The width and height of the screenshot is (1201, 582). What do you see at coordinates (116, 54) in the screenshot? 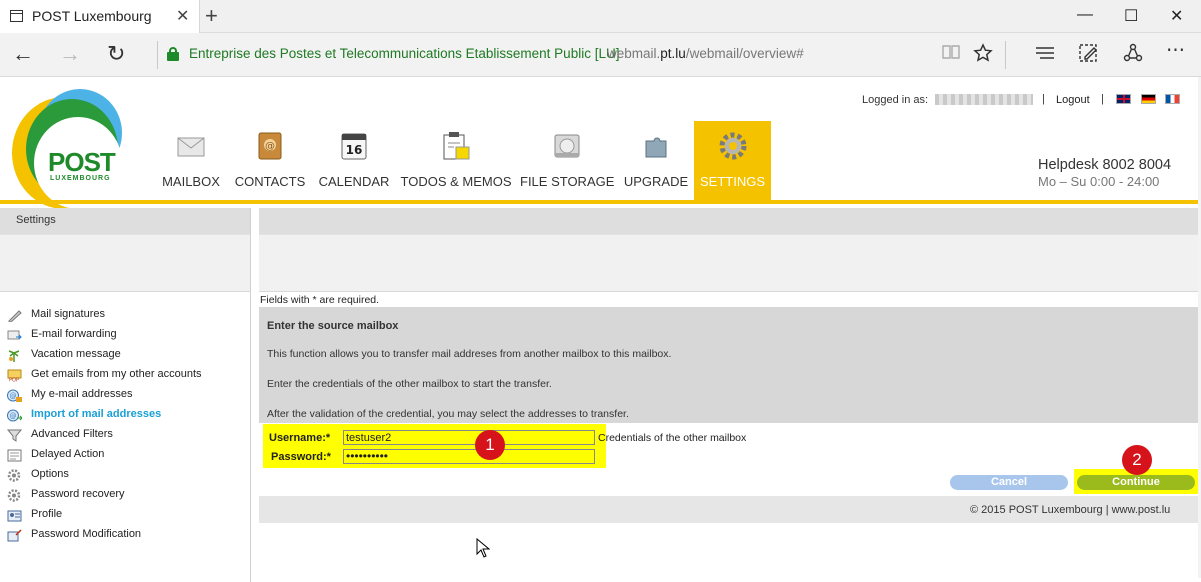
I see `refresh-button: ↻` at bounding box center [116, 54].